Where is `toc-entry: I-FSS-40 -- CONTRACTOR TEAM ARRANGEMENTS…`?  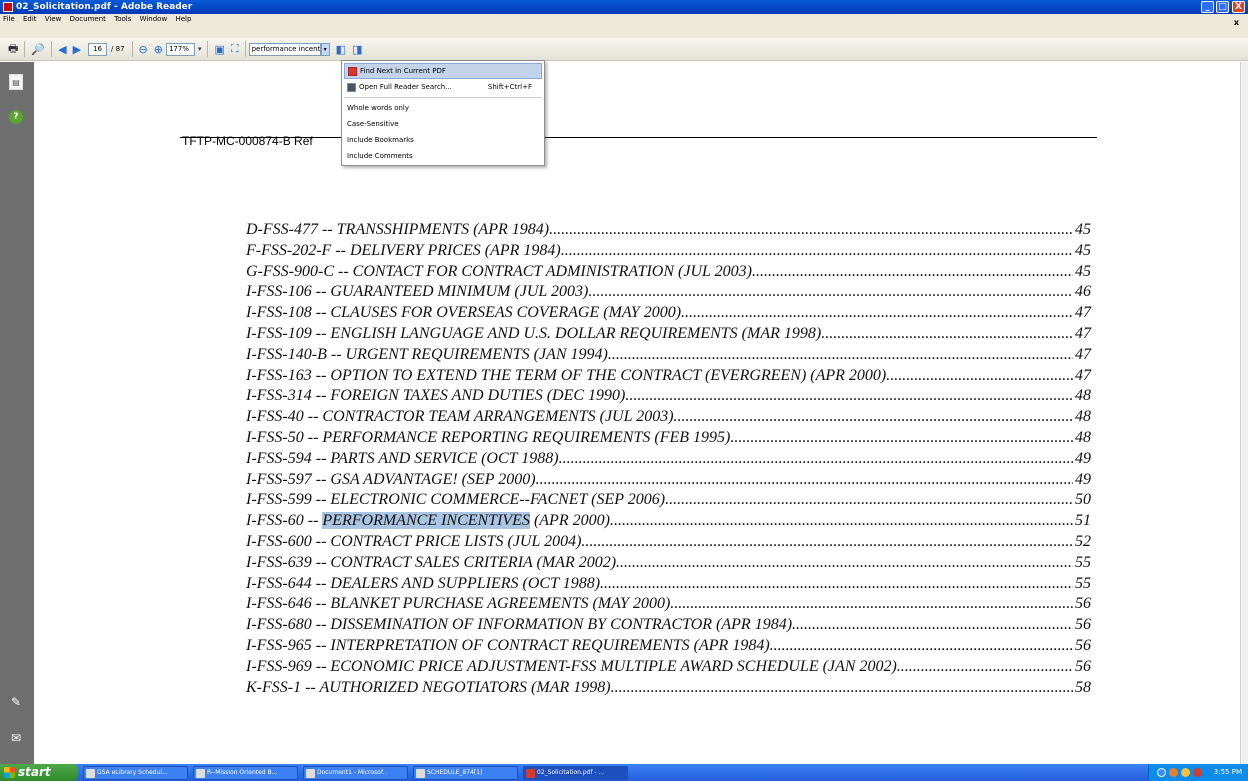 toc-entry: I-FSS-40 -- CONTRACTOR TEAM ARRANGEMENTS… is located at coordinates (668, 417).